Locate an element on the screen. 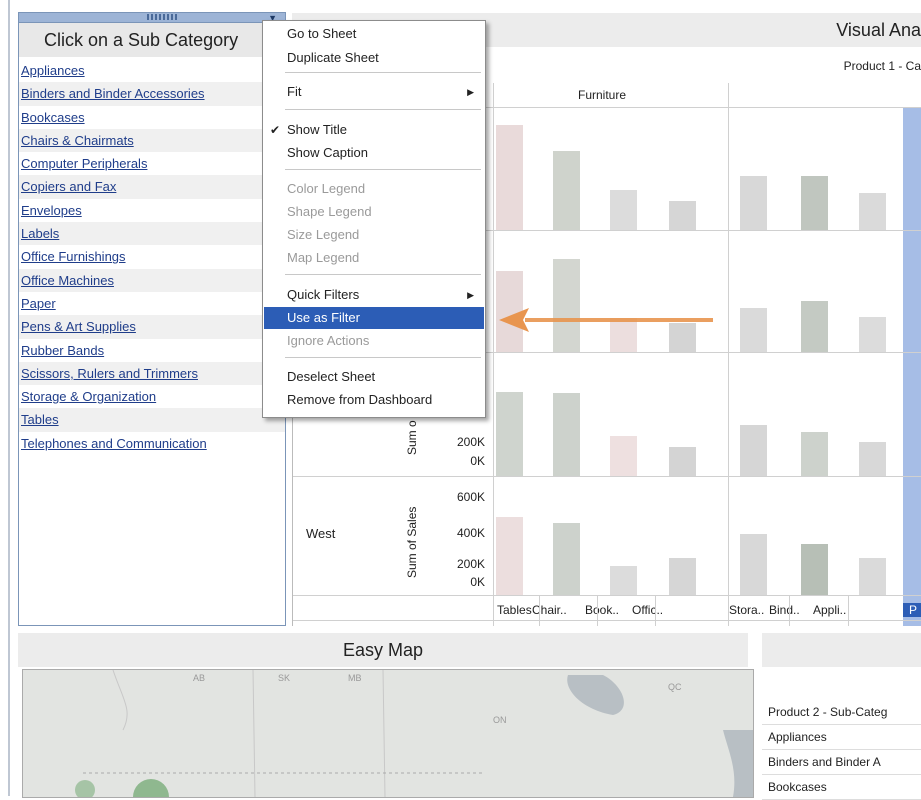  x-category-label: Bind.. is located at coordinates (784, 610).